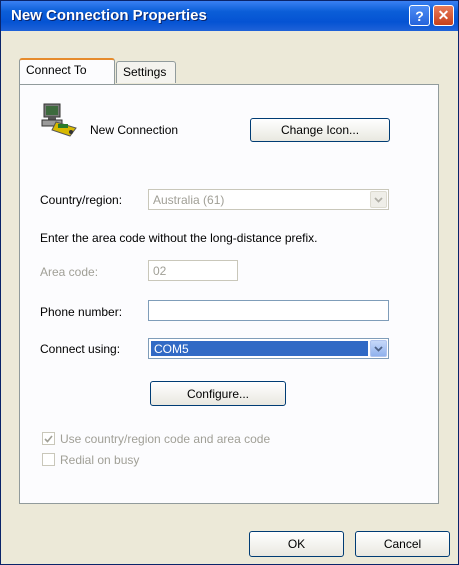 Image resolution: width=459 pixels, height=565 pixels. What do you see at coordinates (67, 71) in the screenshot?
I see `tab-connect-to: Connect To` at bounding box center [67, 71].